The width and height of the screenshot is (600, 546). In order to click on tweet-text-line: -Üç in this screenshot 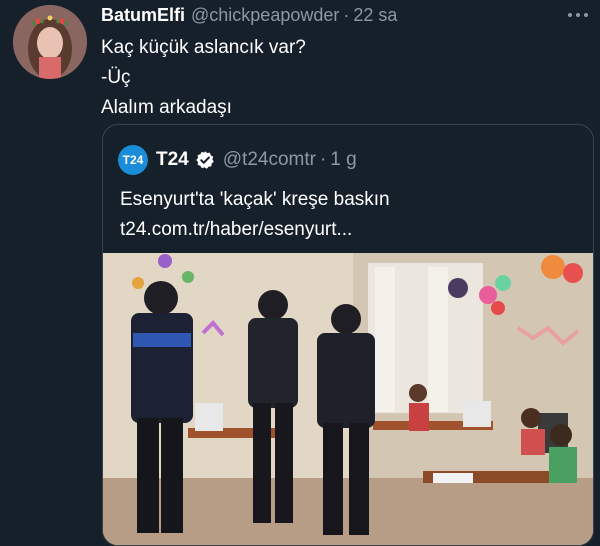, I will do `click(116, 77)`.